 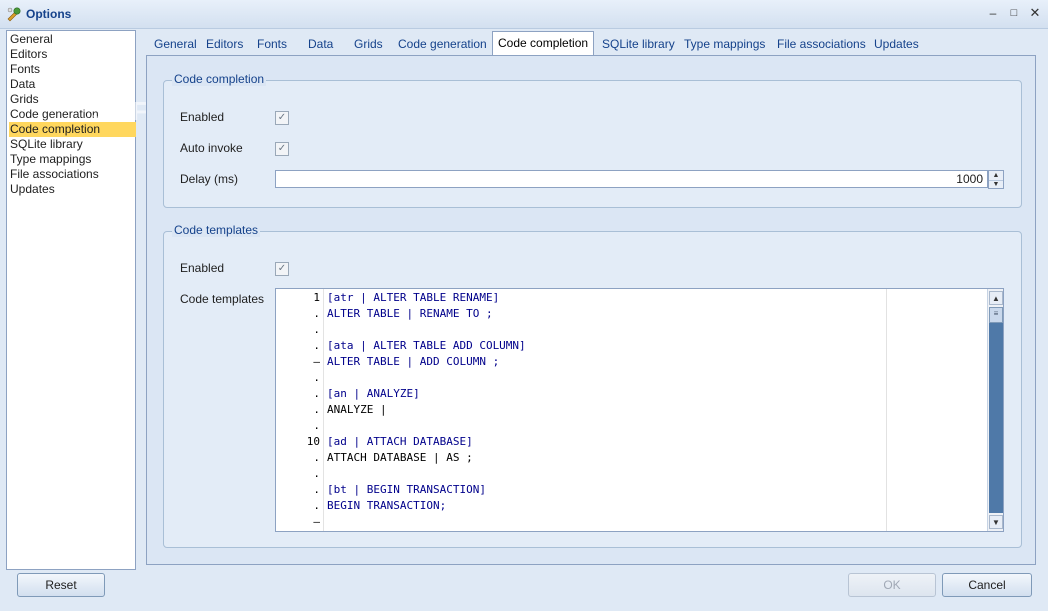 What do you see at coordinates (209, 179) in the screenshot?
I see `delay-label: Delay (ms)` at bounding box center [209, 179].